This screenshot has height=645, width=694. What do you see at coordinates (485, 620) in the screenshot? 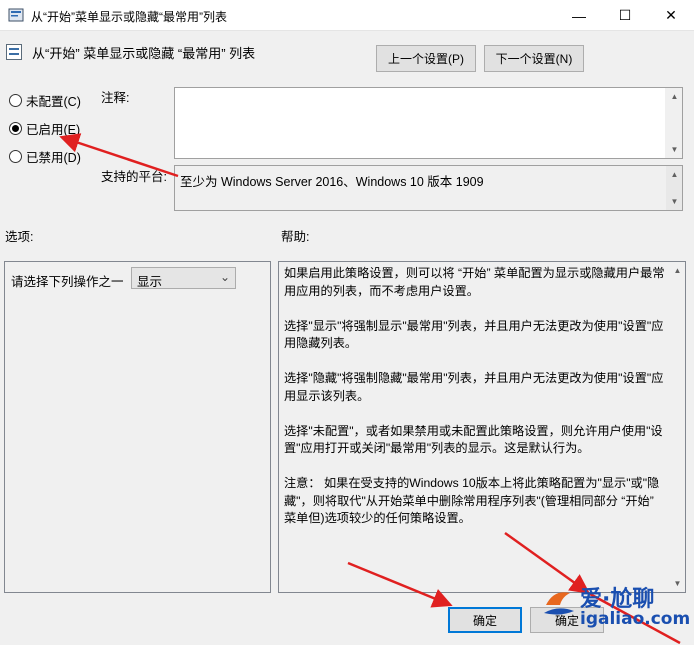
I see `ok-button: 确定` at bounding box center [485, 620].